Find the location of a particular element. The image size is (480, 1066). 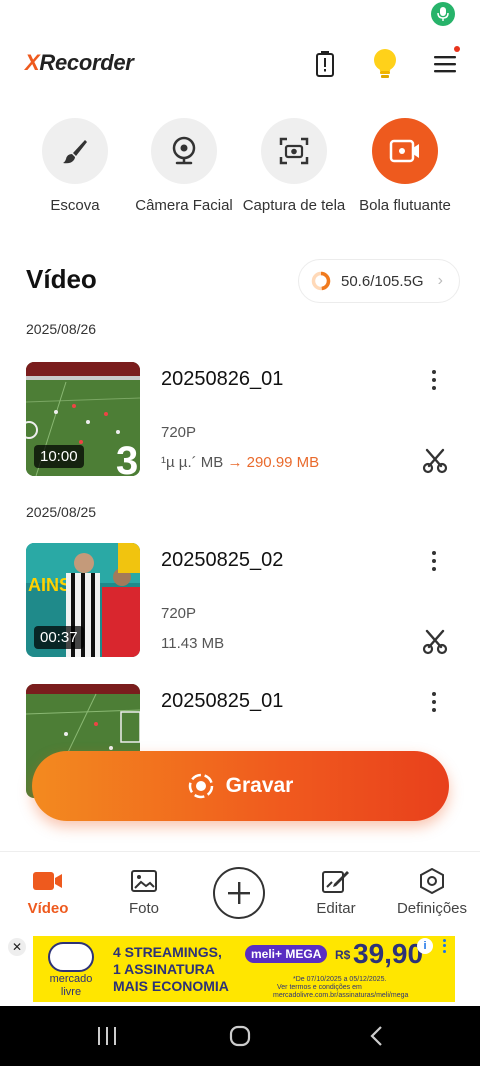

add-button is located at coordinates (239, 893).